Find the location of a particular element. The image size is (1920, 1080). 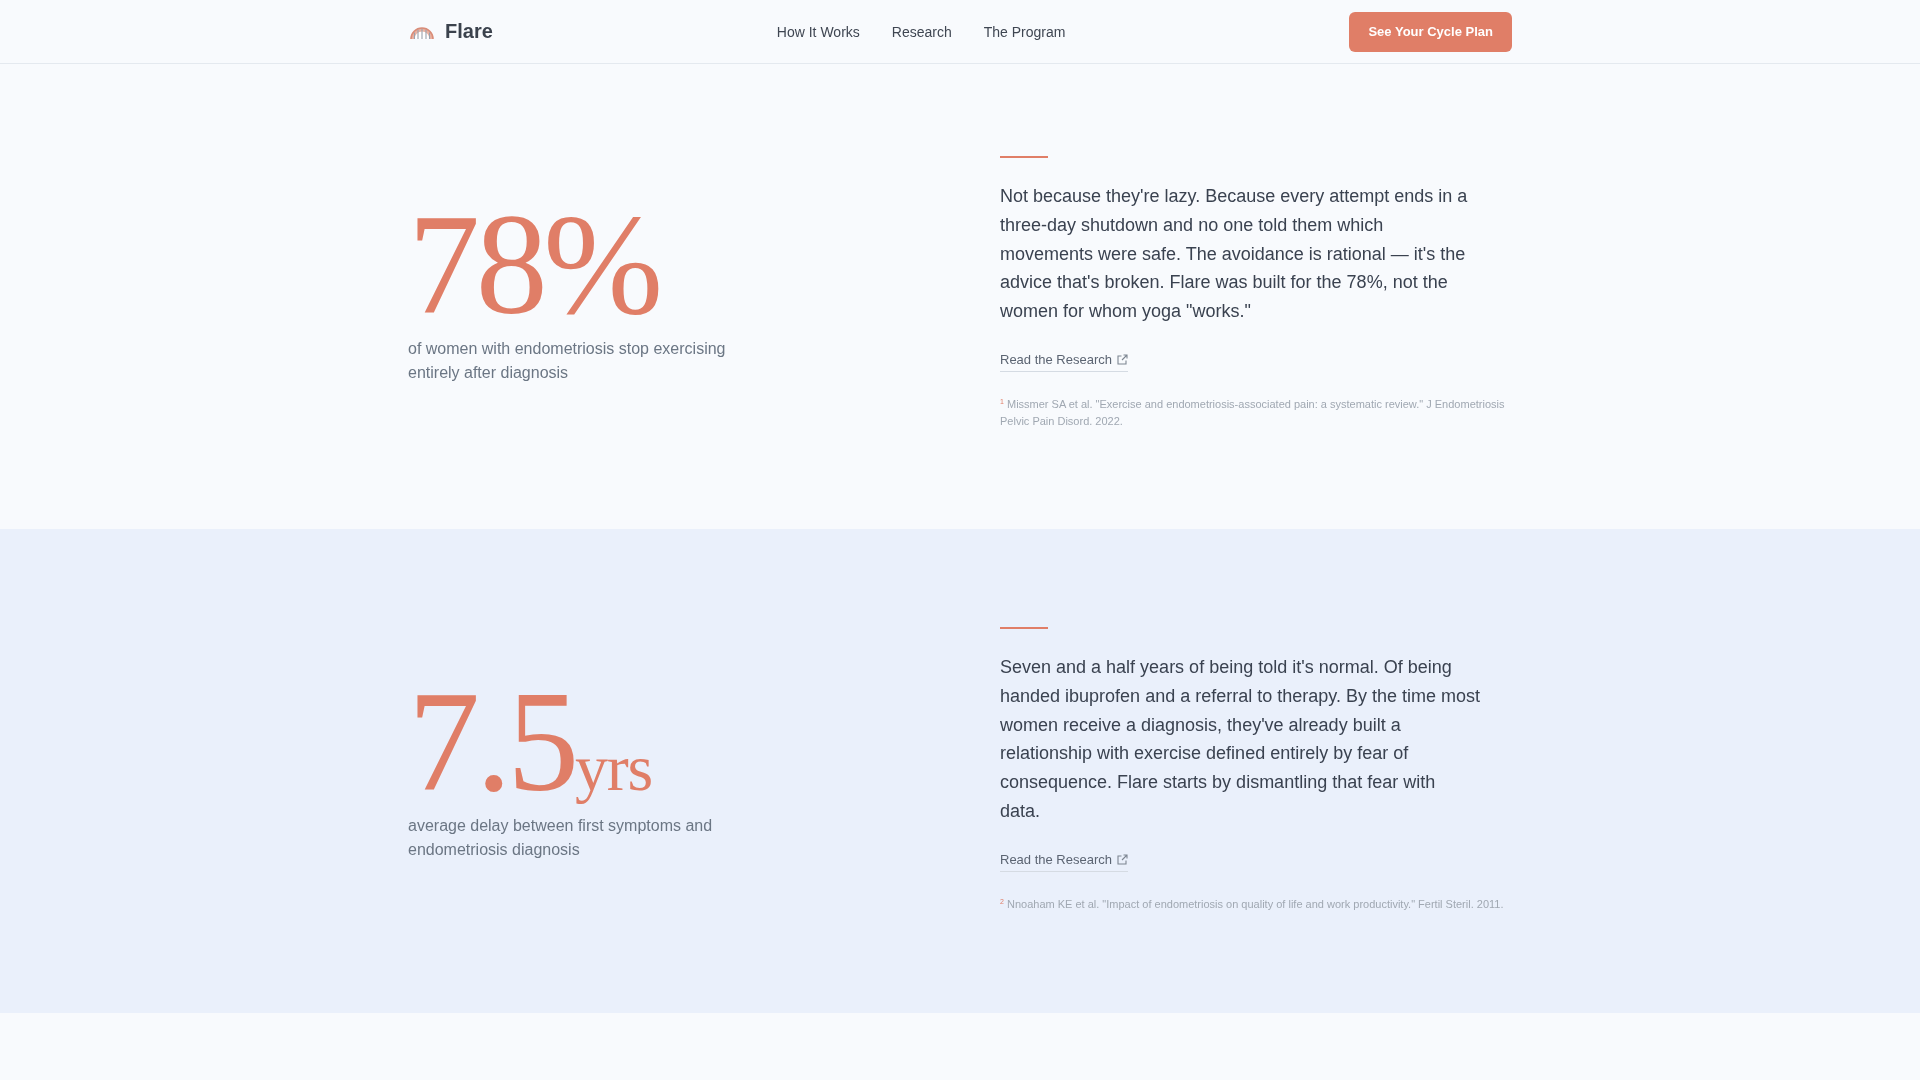

stat-caption: of women with endometriosis stop exercising entirely after diagnosis is located at coordinates (567, 361).